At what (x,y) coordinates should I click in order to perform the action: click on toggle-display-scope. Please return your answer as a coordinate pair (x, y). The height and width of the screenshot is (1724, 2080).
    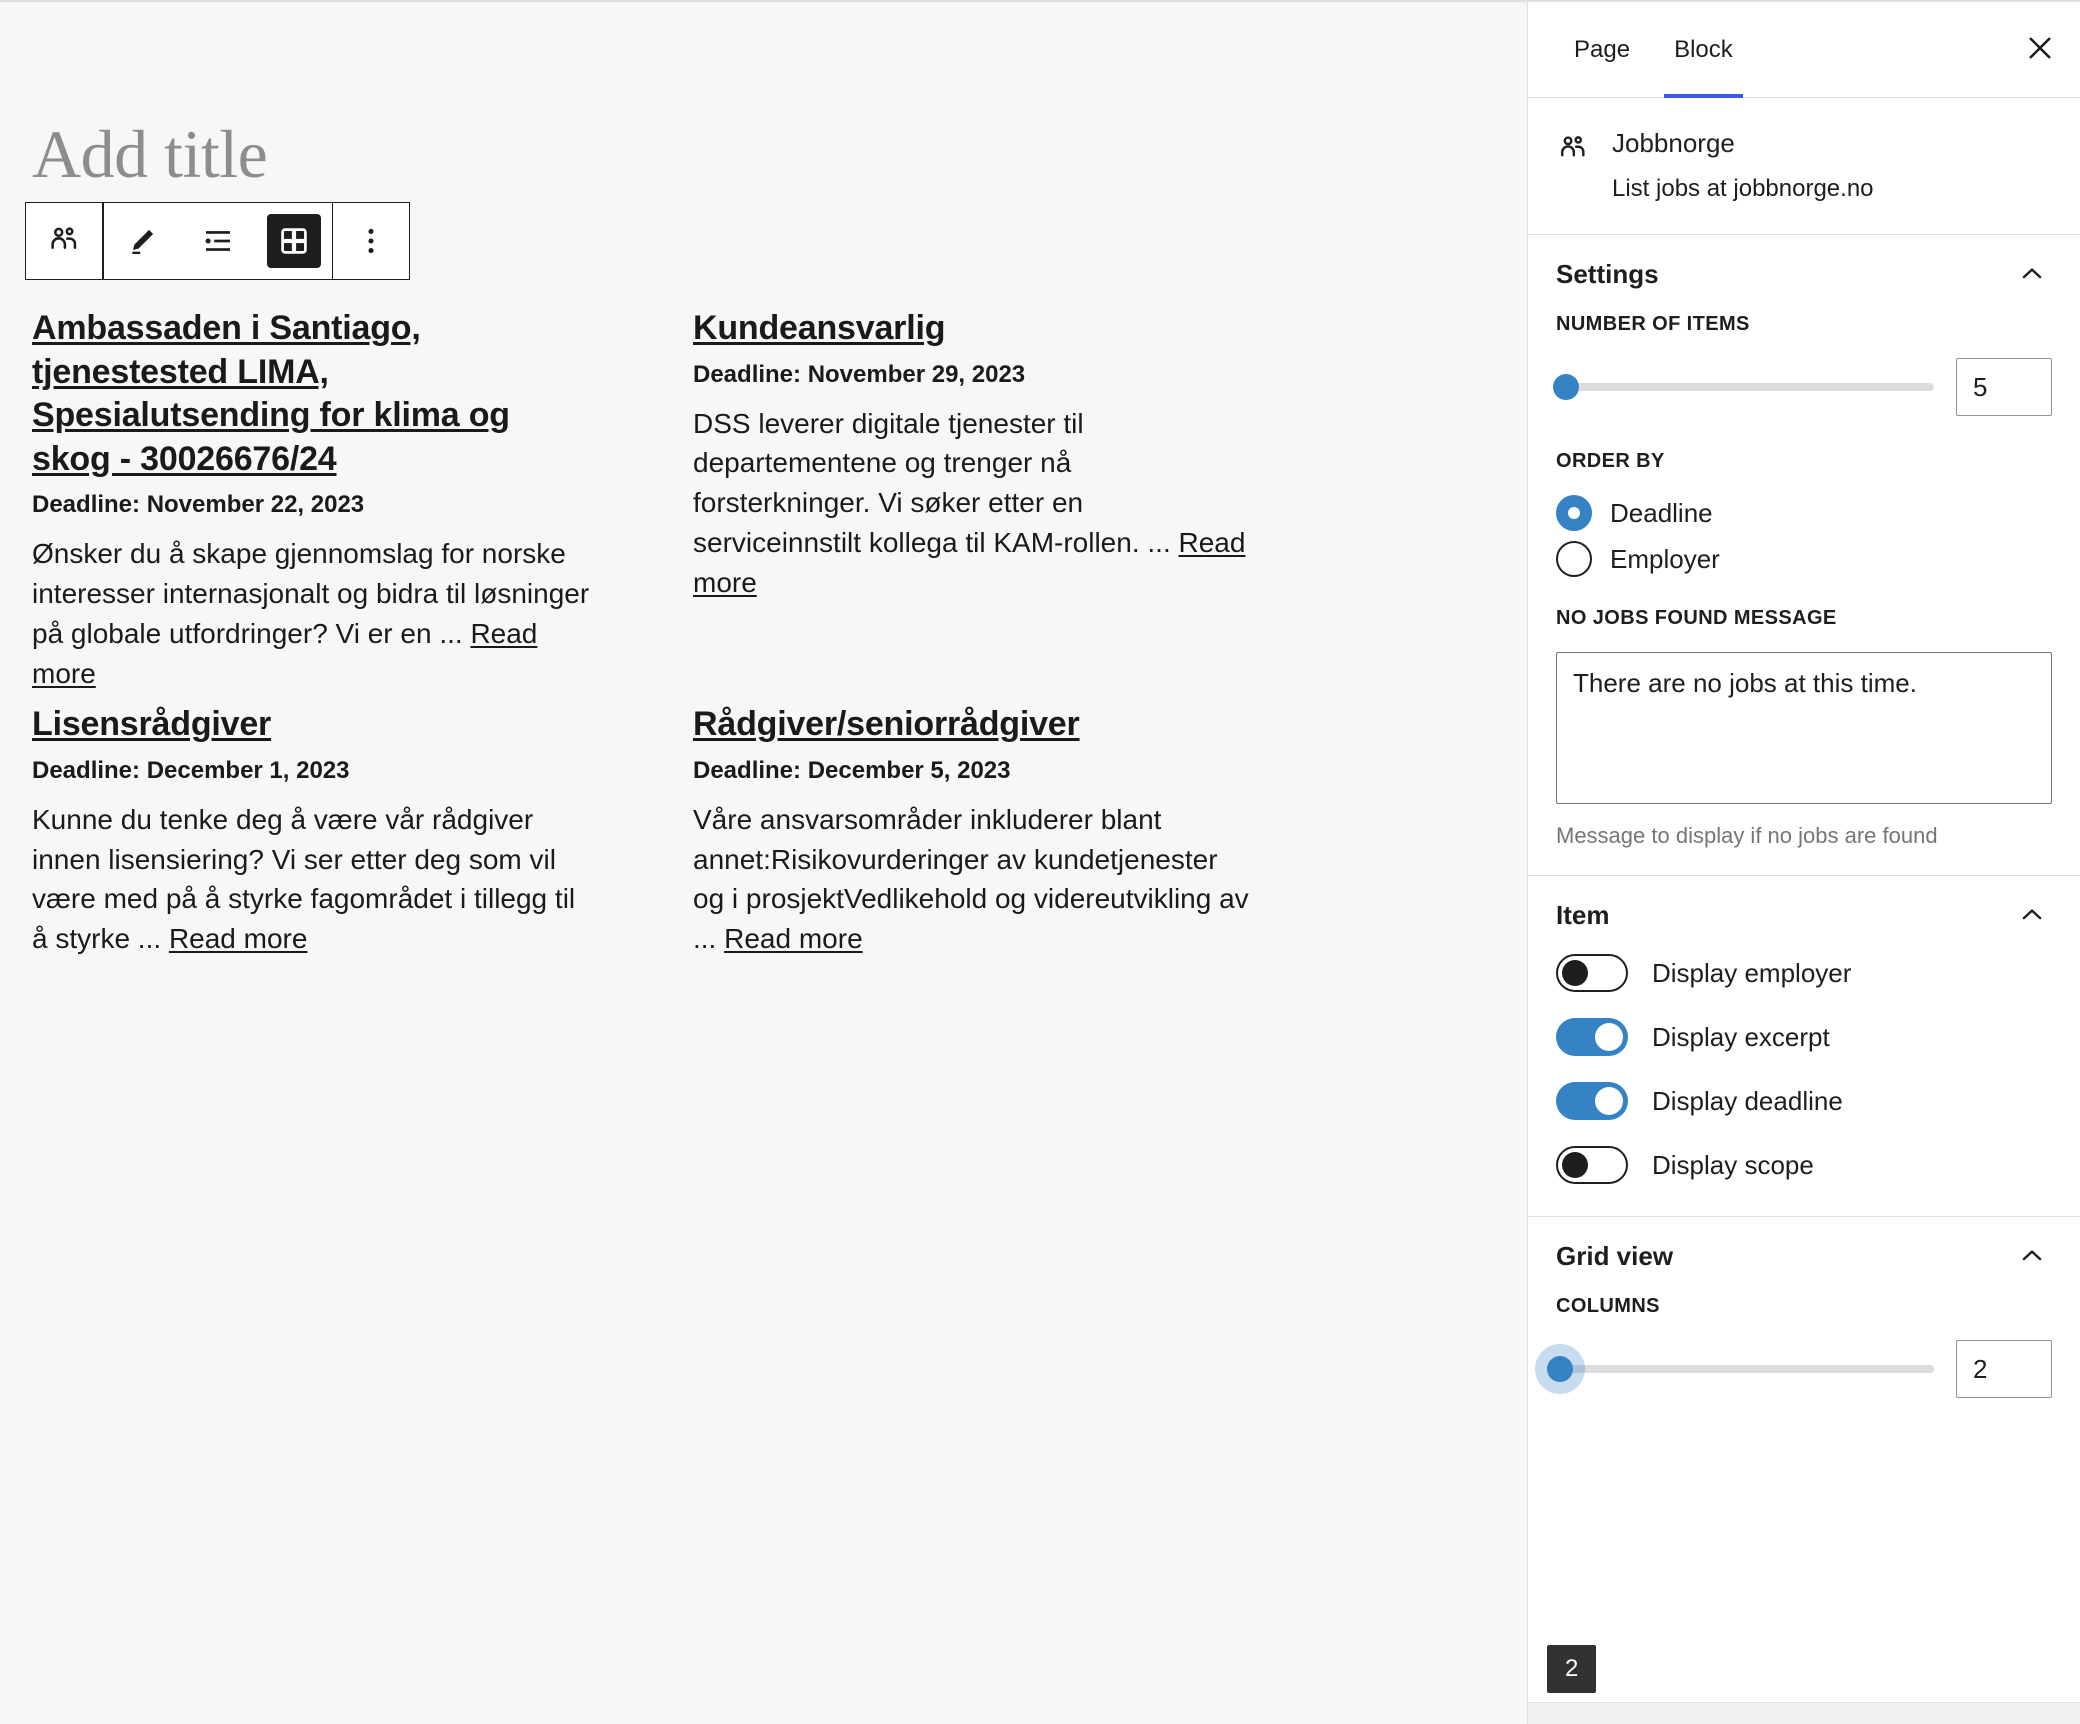
    Looking at the image, I should click on (1592, 1165).